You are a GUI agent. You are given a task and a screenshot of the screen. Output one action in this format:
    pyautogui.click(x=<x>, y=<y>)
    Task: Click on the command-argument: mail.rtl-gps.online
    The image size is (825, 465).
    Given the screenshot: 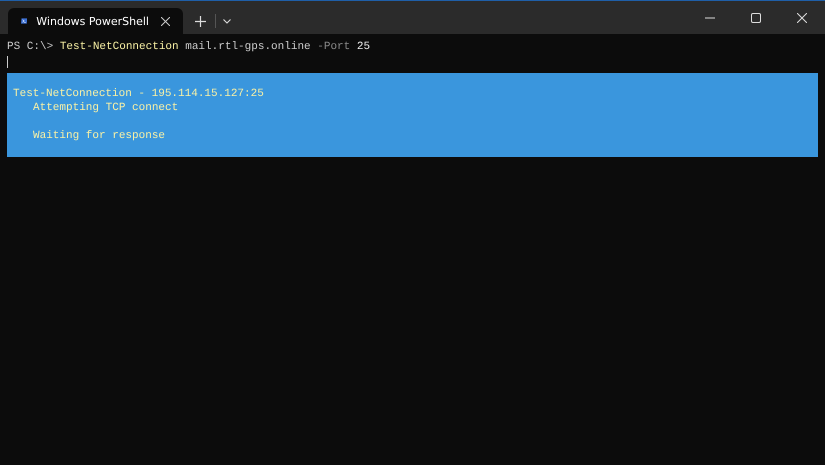 What is the action you would take?
    pyautogui.click(x=248, y=47)
    